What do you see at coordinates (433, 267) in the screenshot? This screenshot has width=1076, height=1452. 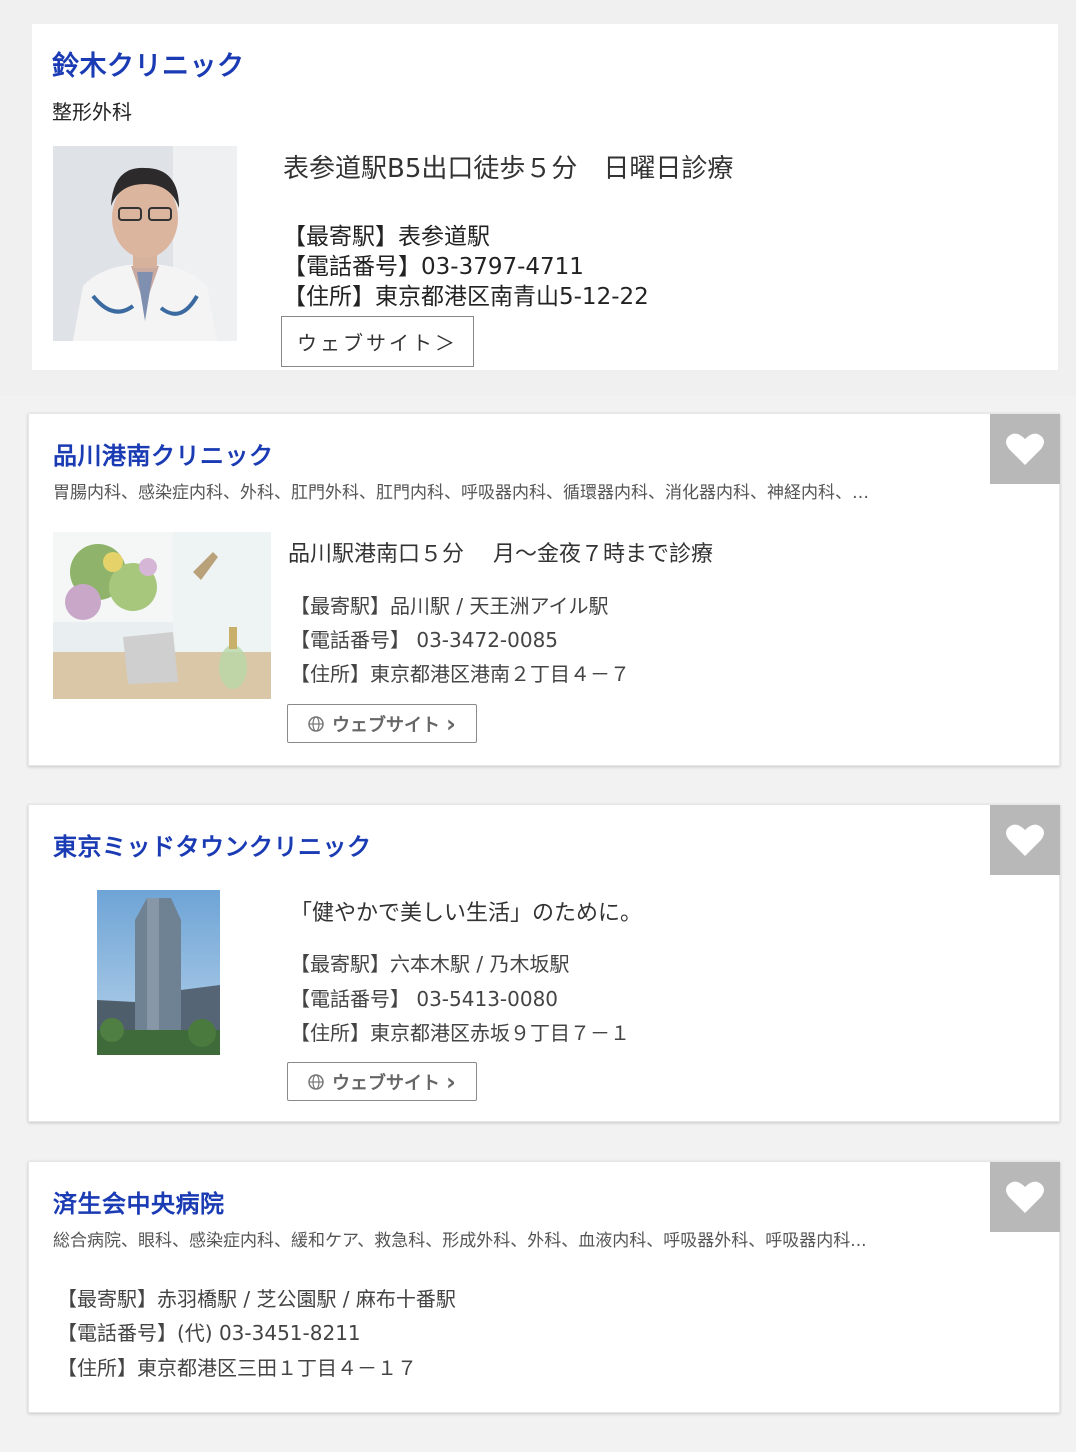 I see `phone-number: 【電話番号】03-3797-4711` at bounding box center [433, 267].